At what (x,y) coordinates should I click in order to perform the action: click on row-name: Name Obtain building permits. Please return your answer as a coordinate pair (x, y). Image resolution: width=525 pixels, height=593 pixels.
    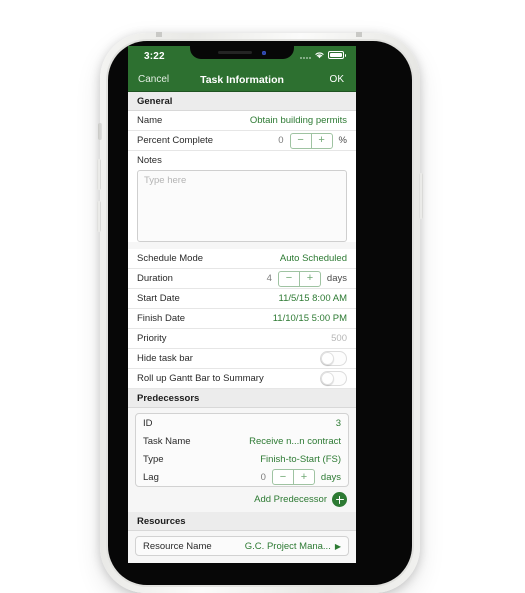
    Looking at the image, I should click on (242, 121).